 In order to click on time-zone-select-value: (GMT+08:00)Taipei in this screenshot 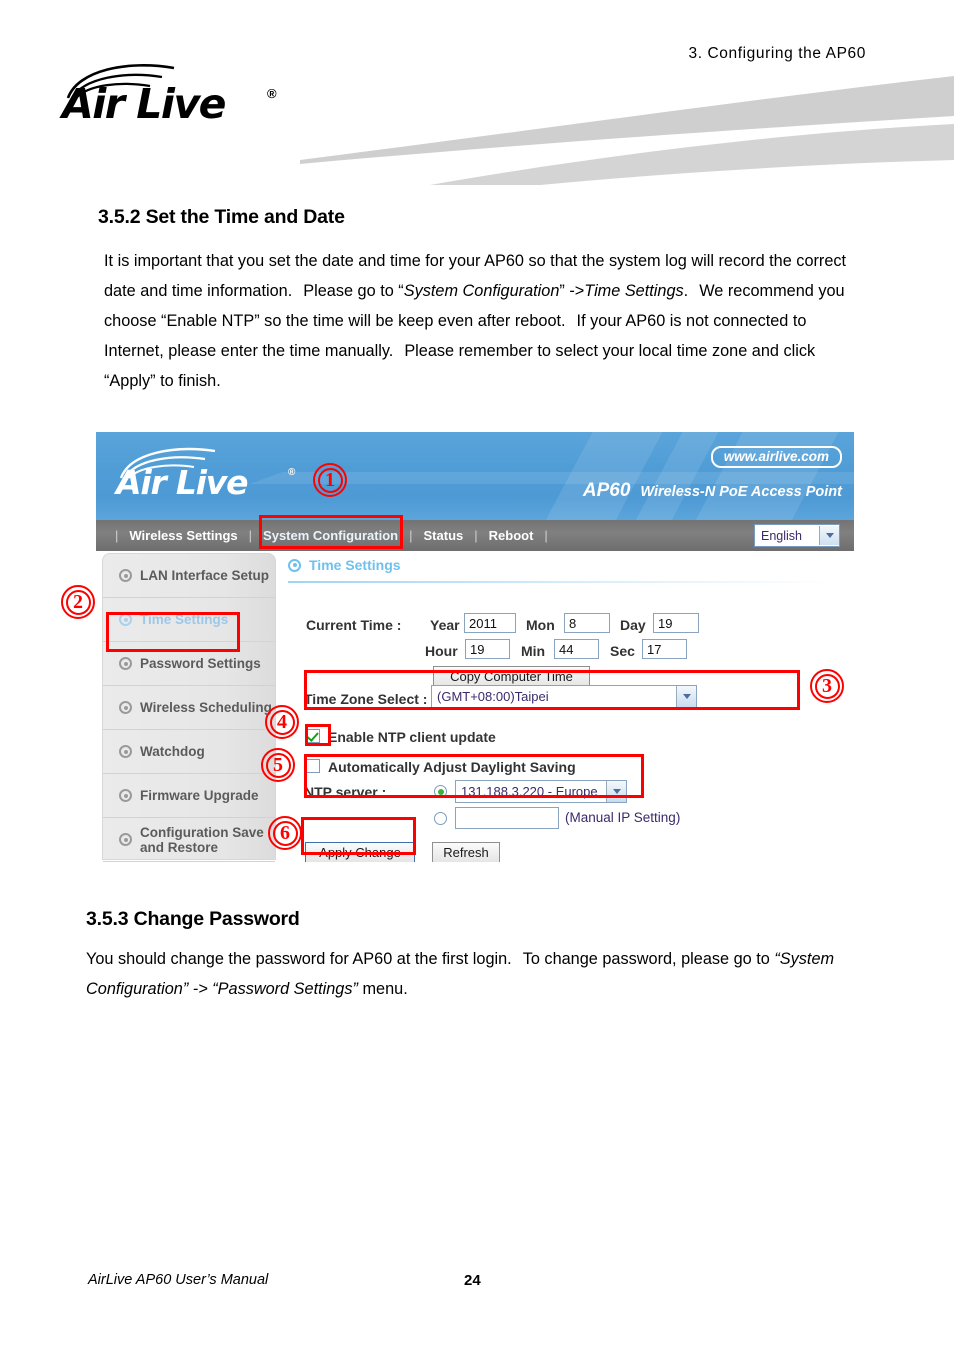, I will do `click(493, 696)`.